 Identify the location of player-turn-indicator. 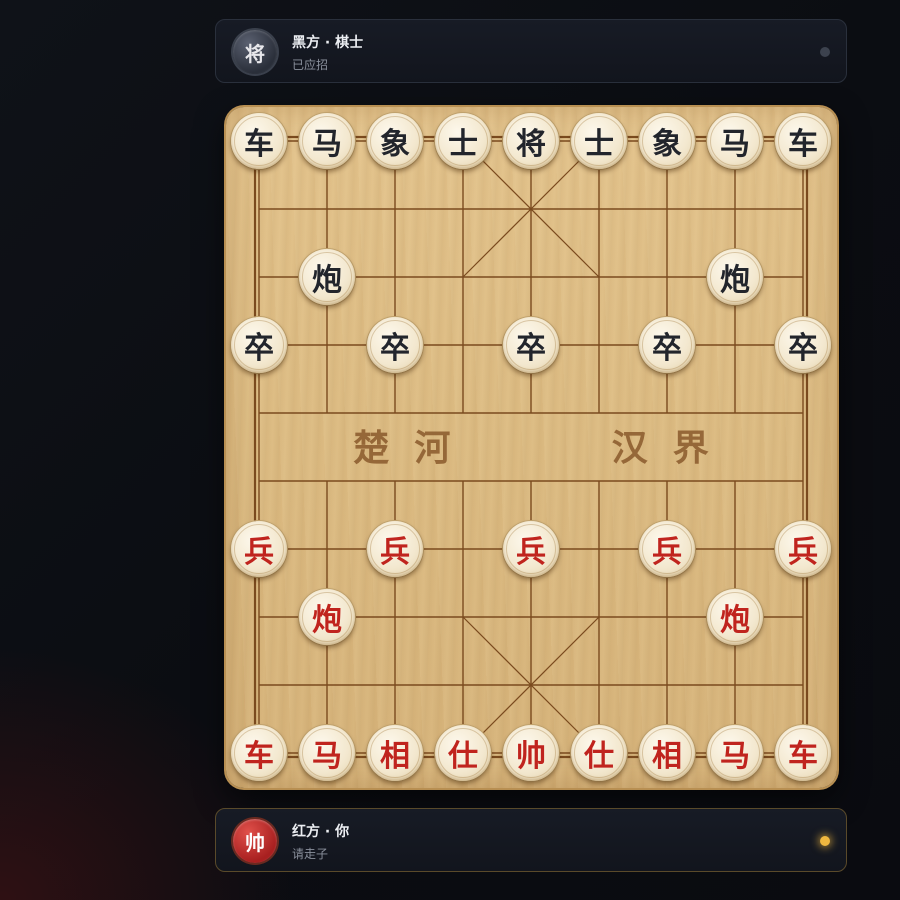
(825, 841).